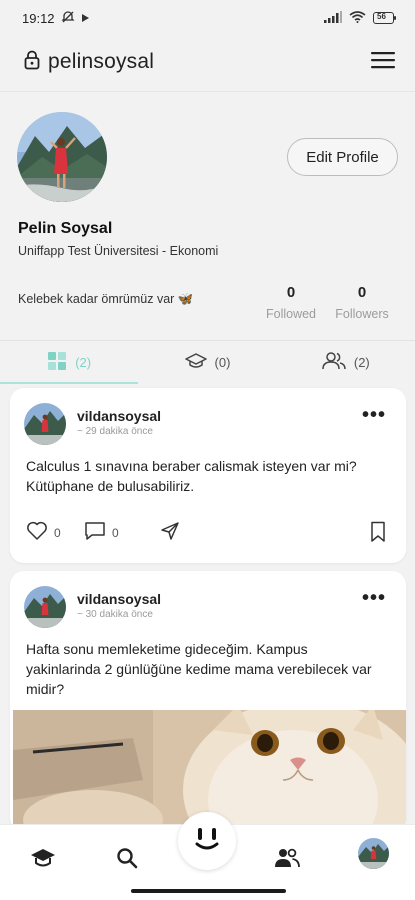 The height and width of the screenshot is (900, 415). What do you see at coordinates (67, 18) in the screenshot?
I see `mute-icon` at bounding box center [67, 18].